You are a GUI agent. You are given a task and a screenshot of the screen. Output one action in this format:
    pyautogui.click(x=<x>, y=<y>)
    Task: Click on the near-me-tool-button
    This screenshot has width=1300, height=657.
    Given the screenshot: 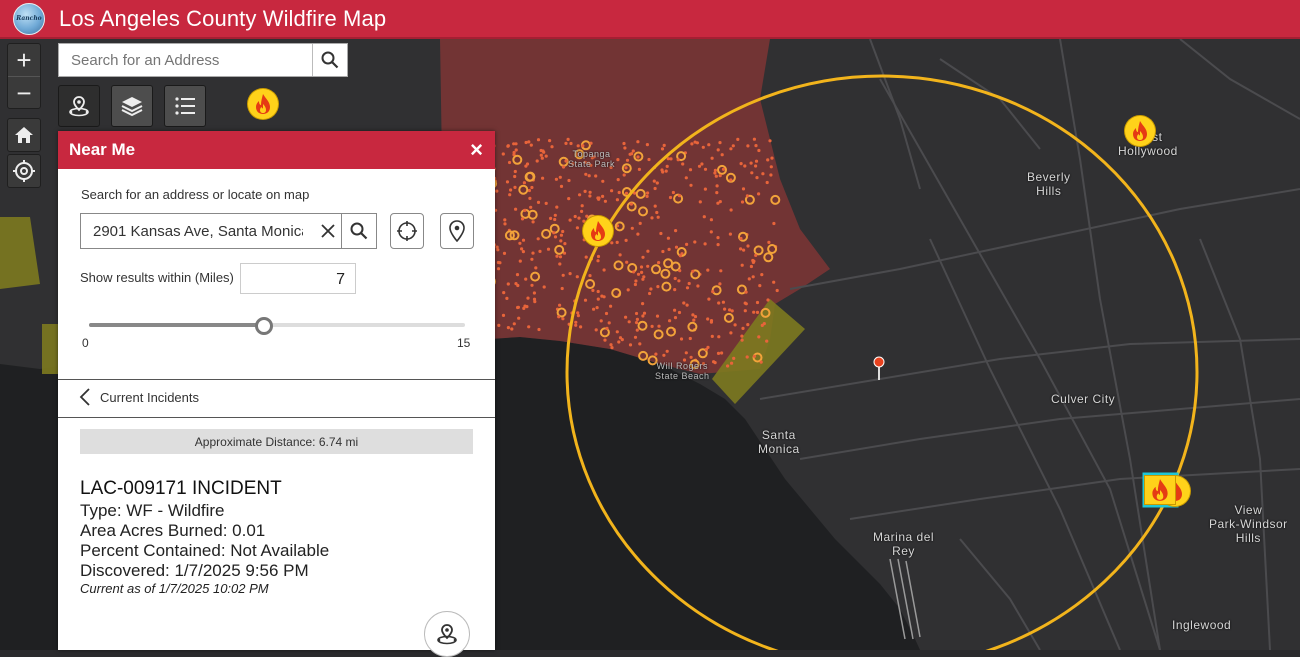 What is the action you would take?
    pyautogui.click(x=79, y=106)
    